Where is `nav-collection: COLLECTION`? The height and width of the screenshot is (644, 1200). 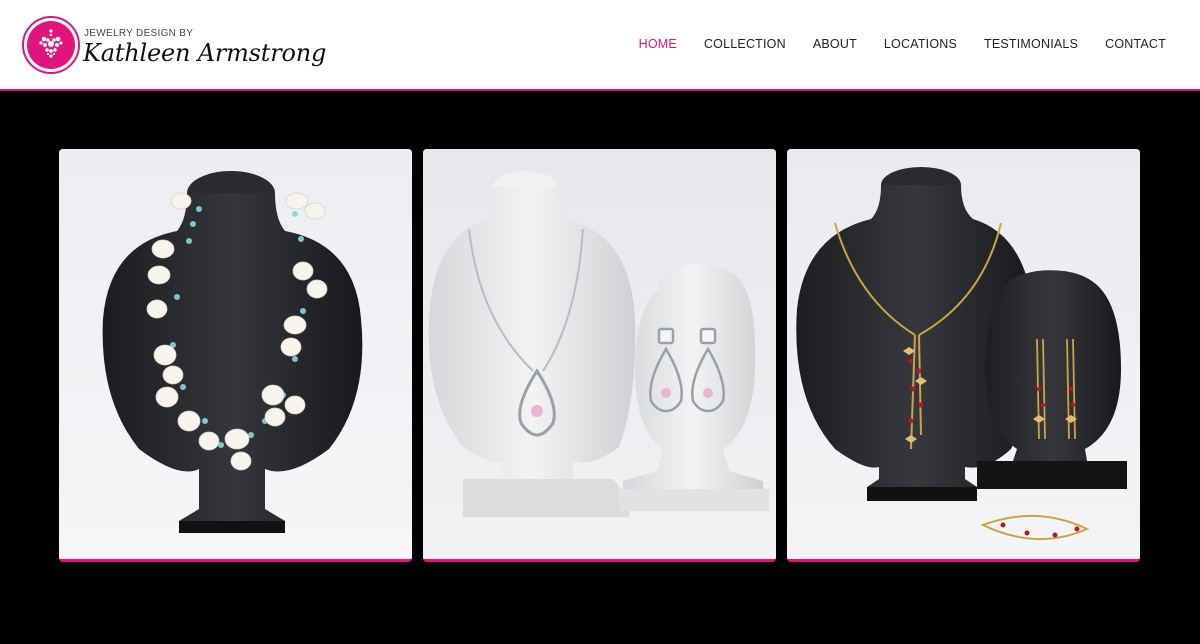 nav-collection: COLLECTION is located at coordinates (745, 44).